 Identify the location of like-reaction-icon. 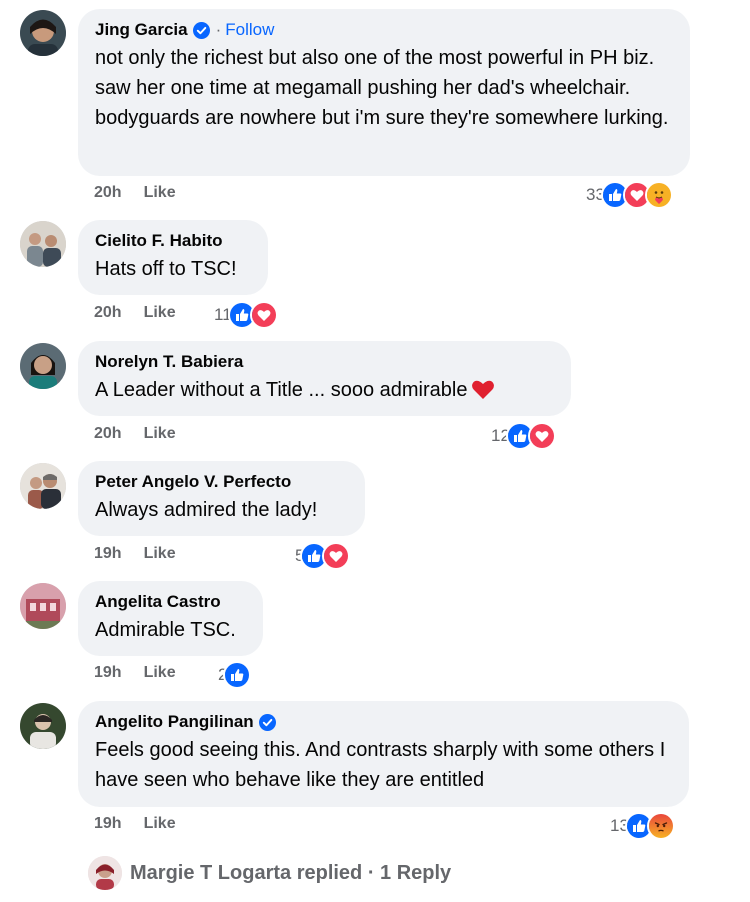
(237, 675).